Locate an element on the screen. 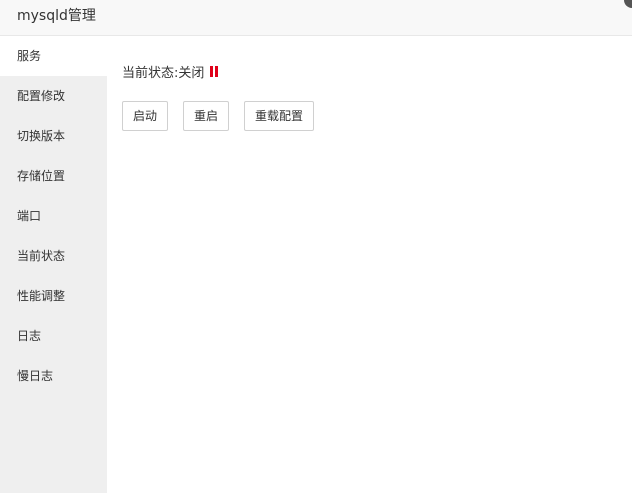 The width and height of the screenshot is (632, 493). close-icon is located at coordinates (628, 4).